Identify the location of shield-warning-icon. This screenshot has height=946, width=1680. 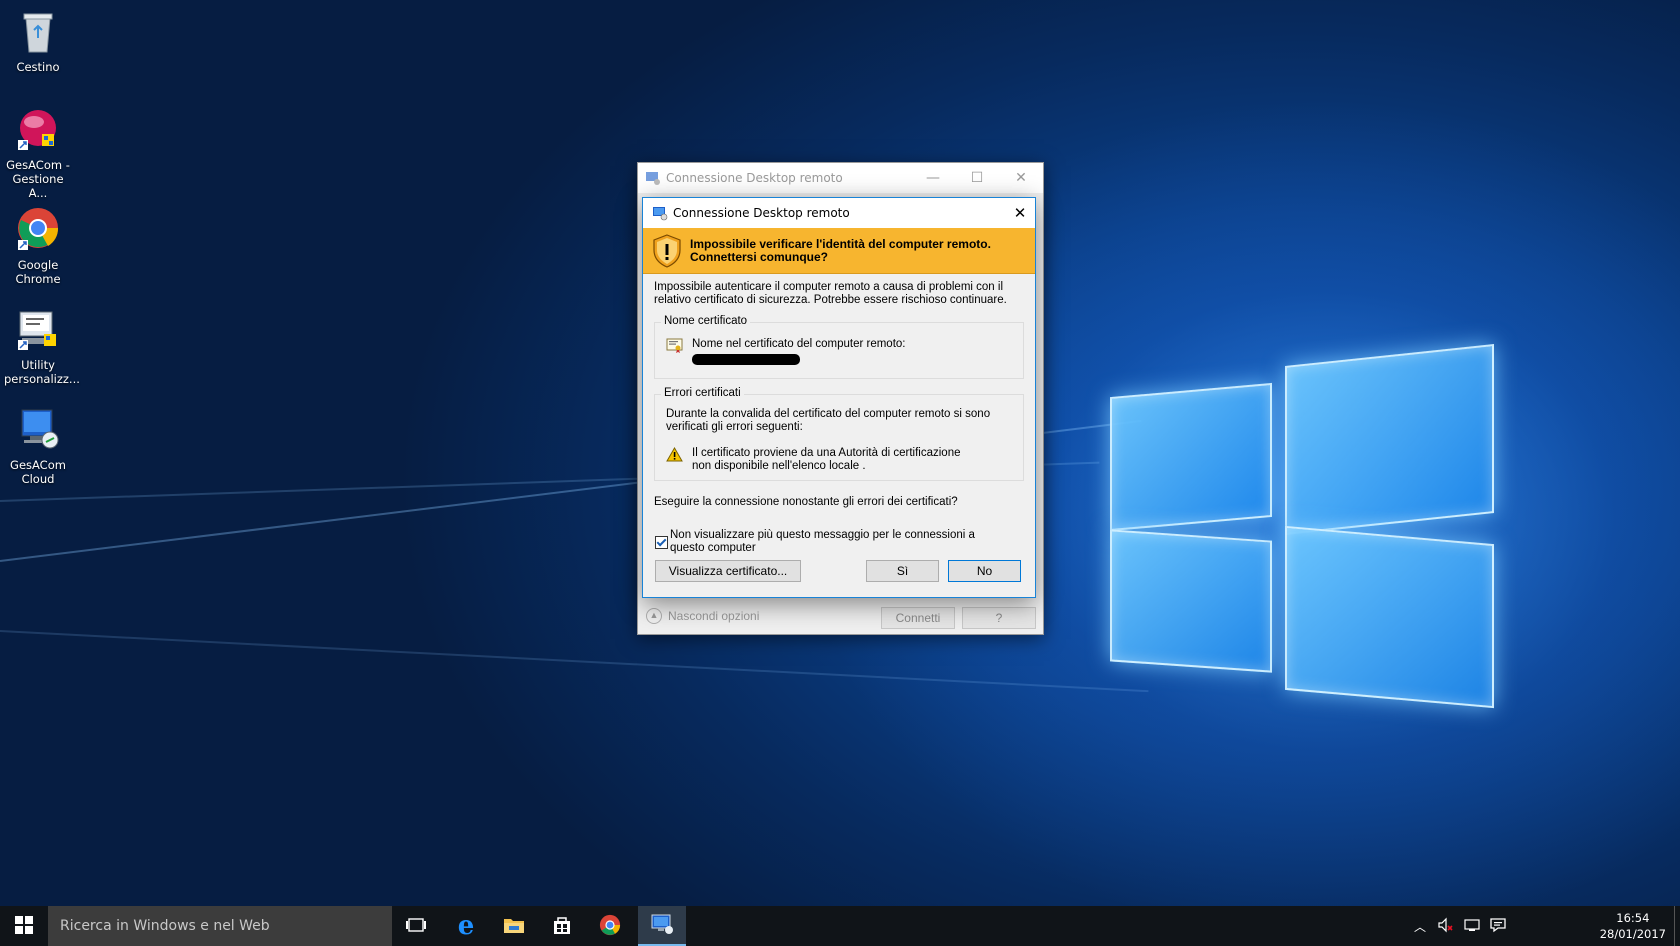
(667, 252).